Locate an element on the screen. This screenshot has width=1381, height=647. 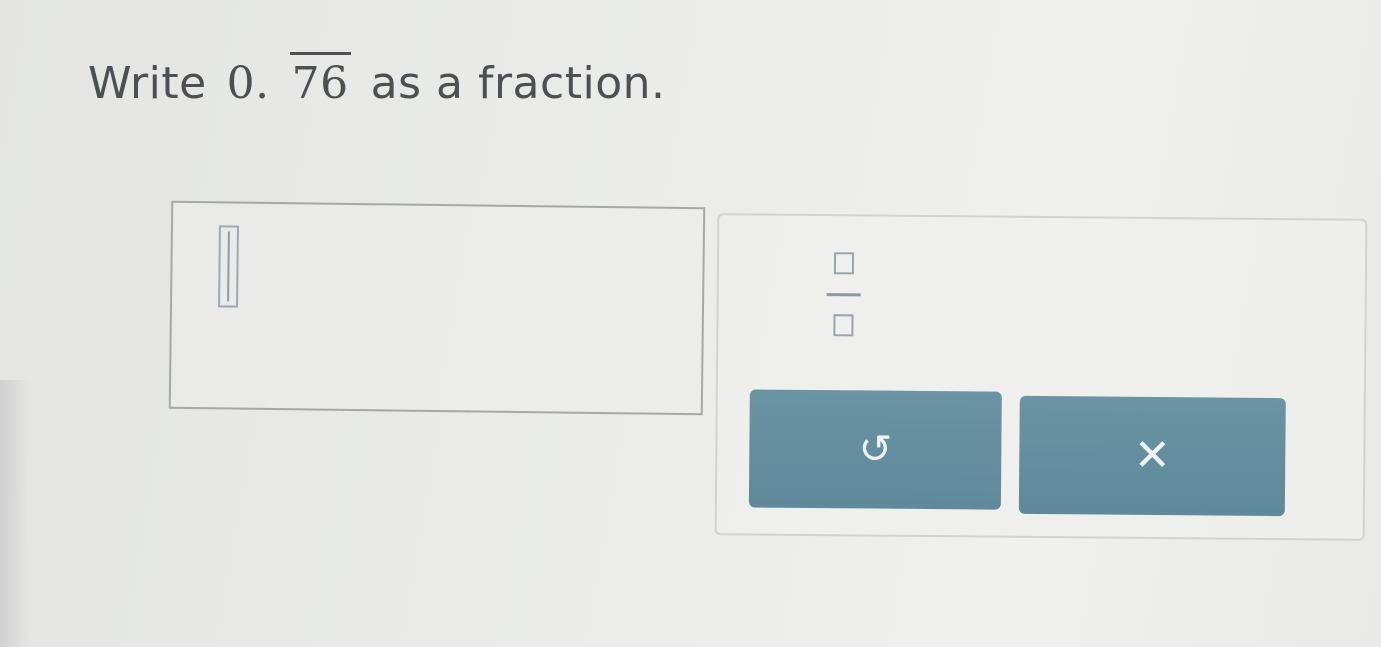
undo-button: ↺ is located at coordinates (875, 449).